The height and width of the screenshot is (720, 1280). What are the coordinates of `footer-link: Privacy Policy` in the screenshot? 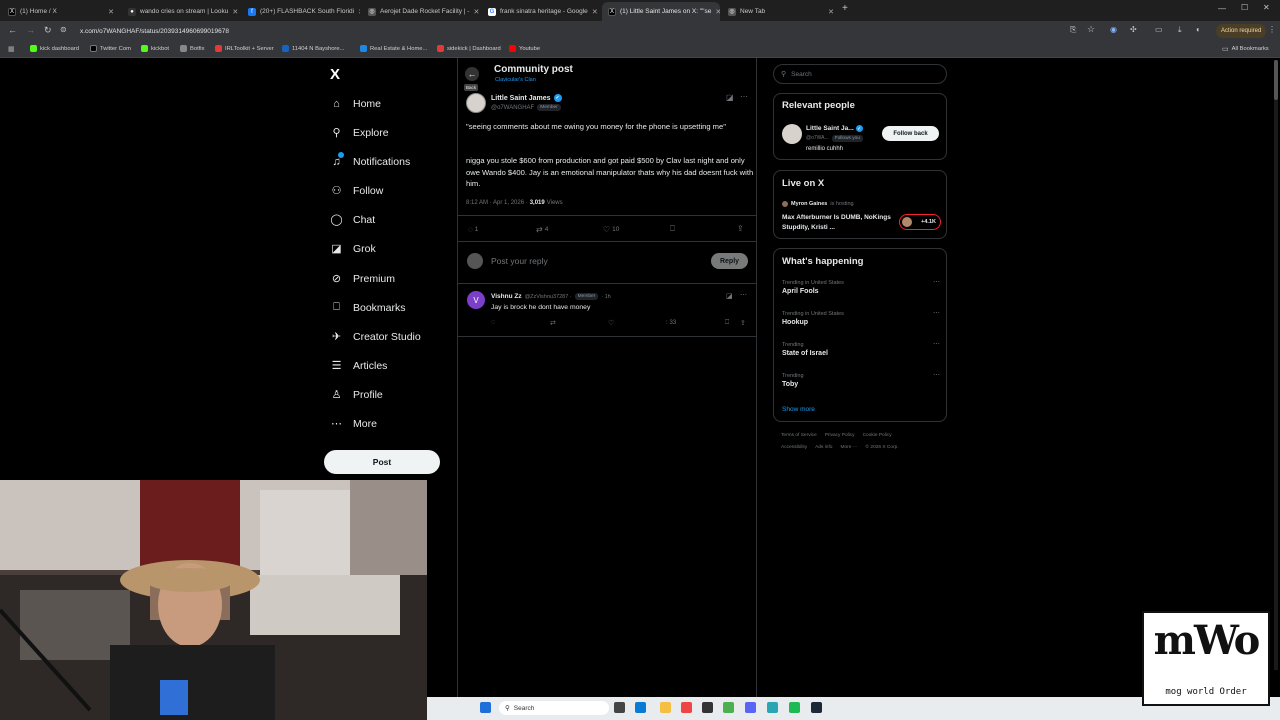 It's located at (840, 435).